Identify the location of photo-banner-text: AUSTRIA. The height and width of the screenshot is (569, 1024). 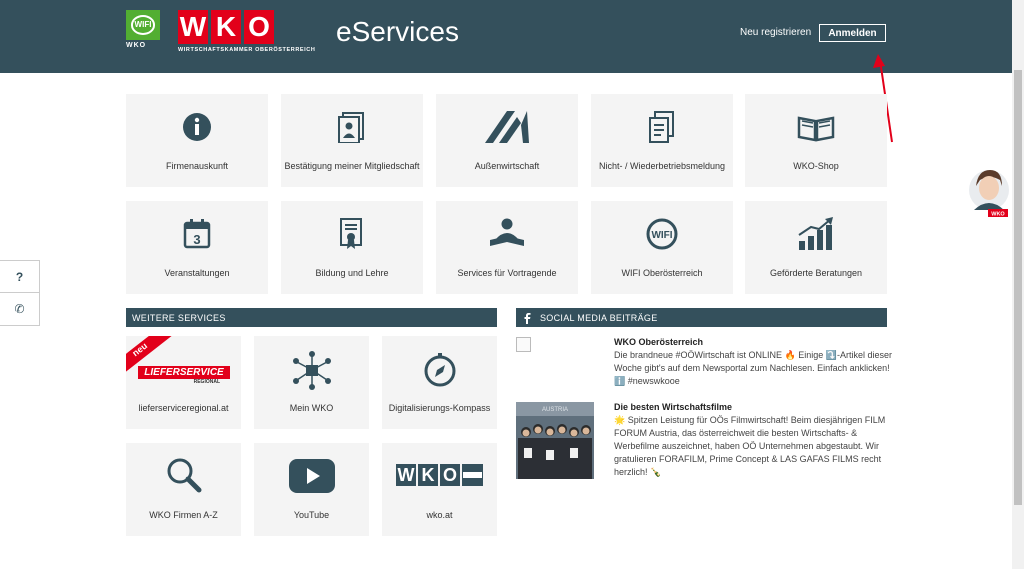
(555, 410).